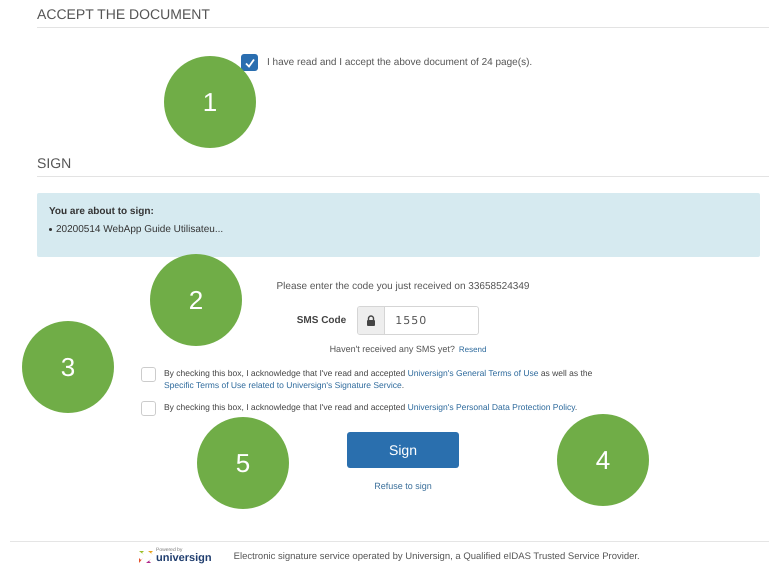 This screenshot has height=567, width=769. I want to click on number-callout: 5, so click(243, 463).